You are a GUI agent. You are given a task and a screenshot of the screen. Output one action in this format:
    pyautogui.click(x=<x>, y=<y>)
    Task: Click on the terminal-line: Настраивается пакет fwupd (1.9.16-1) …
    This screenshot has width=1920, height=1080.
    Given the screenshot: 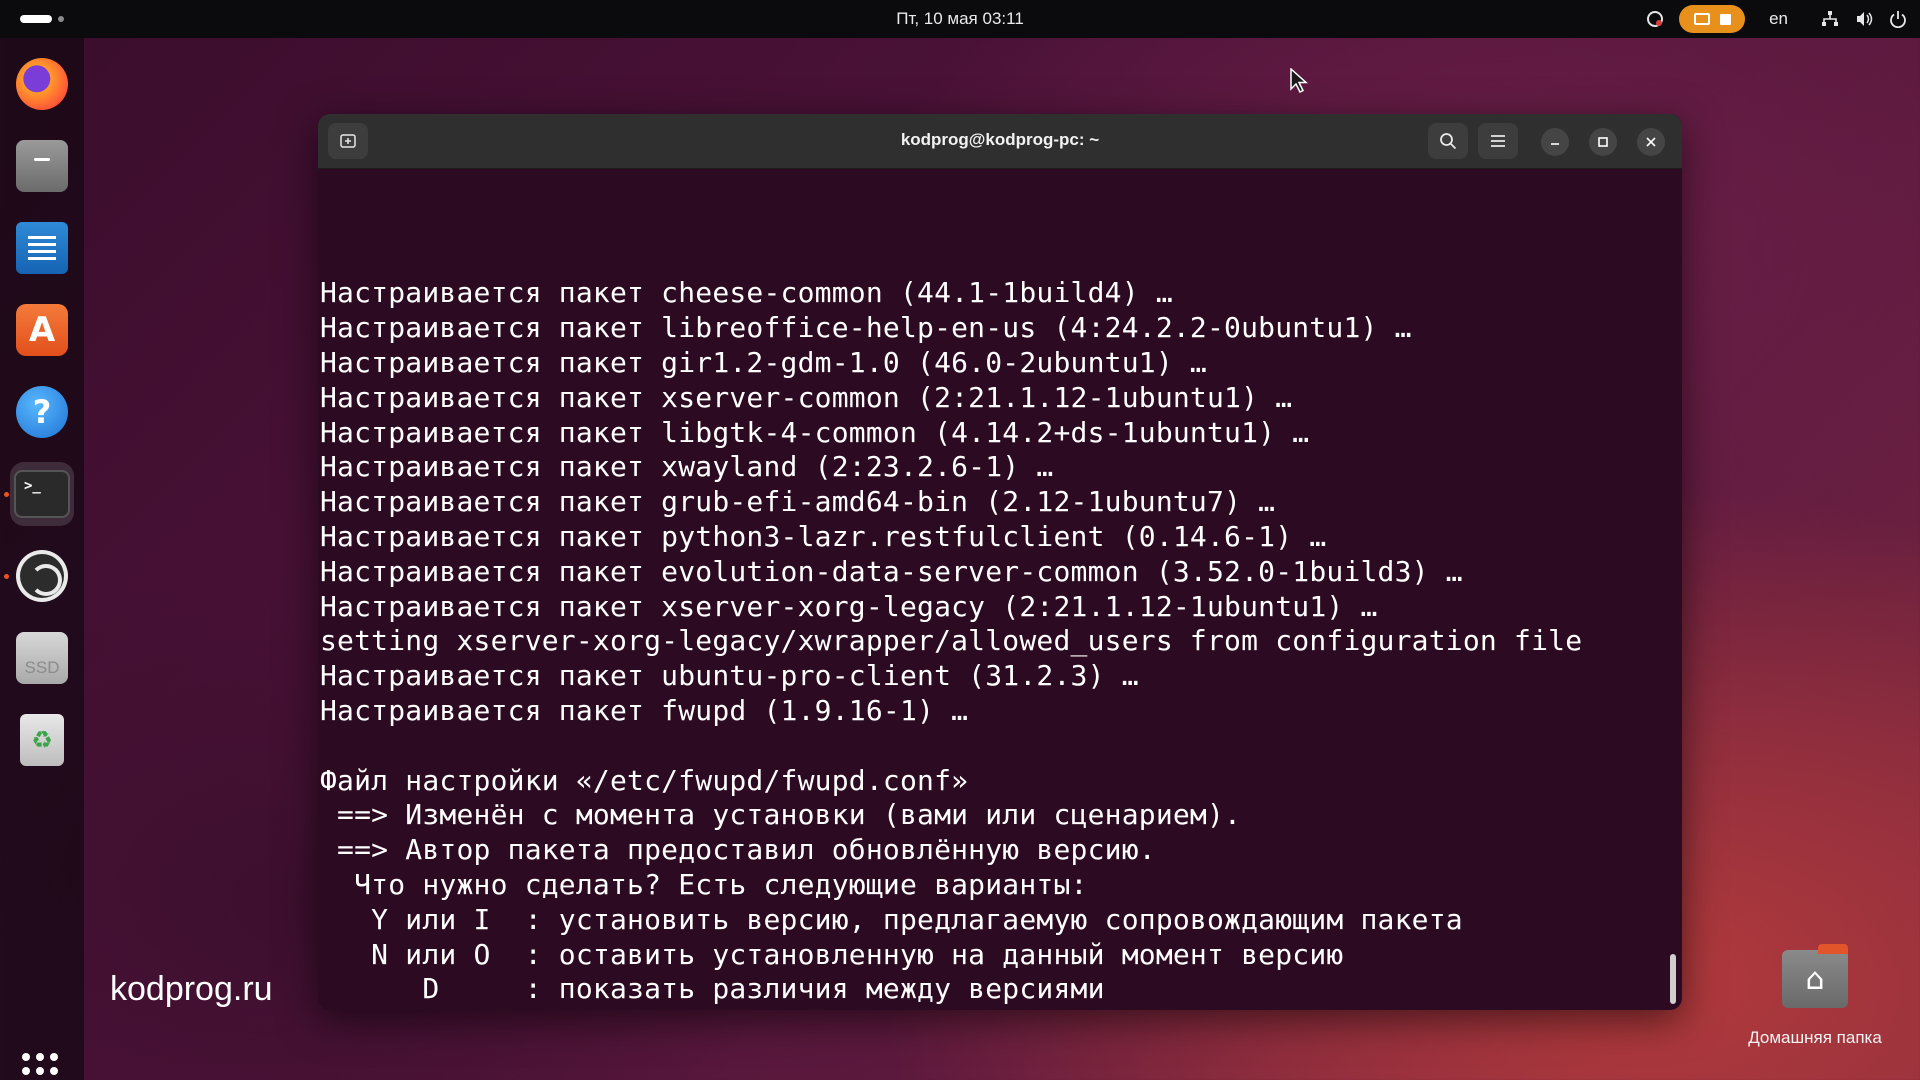 What is the action you would take?
    pyautogui.click(x=644, y=710)
    